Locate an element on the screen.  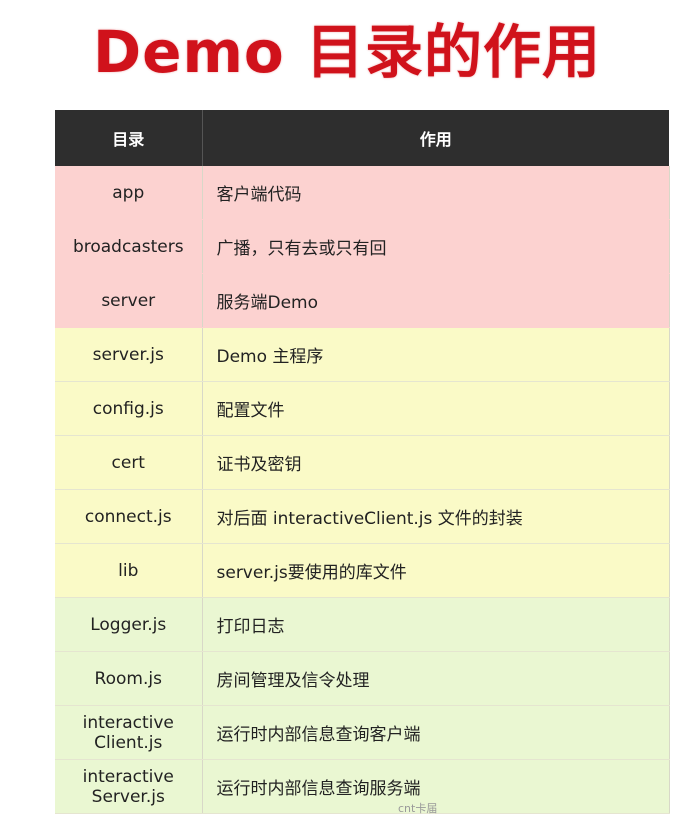
table-row: interactive Server.js 运行时内部信息查询服务端 is located at coordinates (362, 786).